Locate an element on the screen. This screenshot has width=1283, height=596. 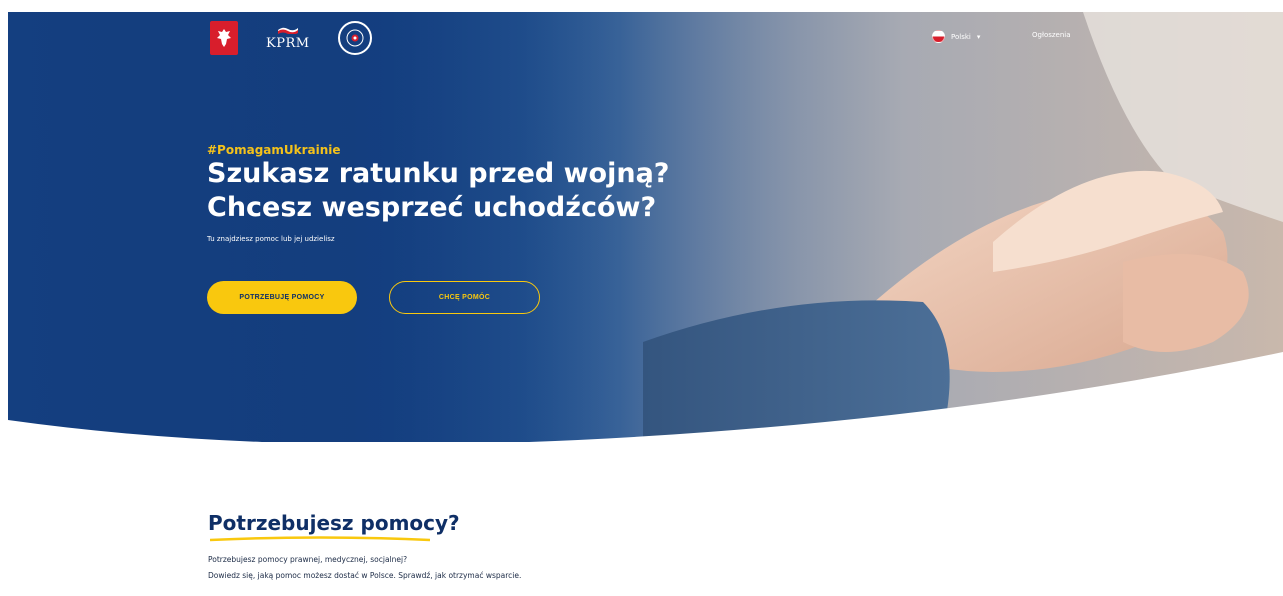
polish-eagle-icon is located at coordinates (224, 38).